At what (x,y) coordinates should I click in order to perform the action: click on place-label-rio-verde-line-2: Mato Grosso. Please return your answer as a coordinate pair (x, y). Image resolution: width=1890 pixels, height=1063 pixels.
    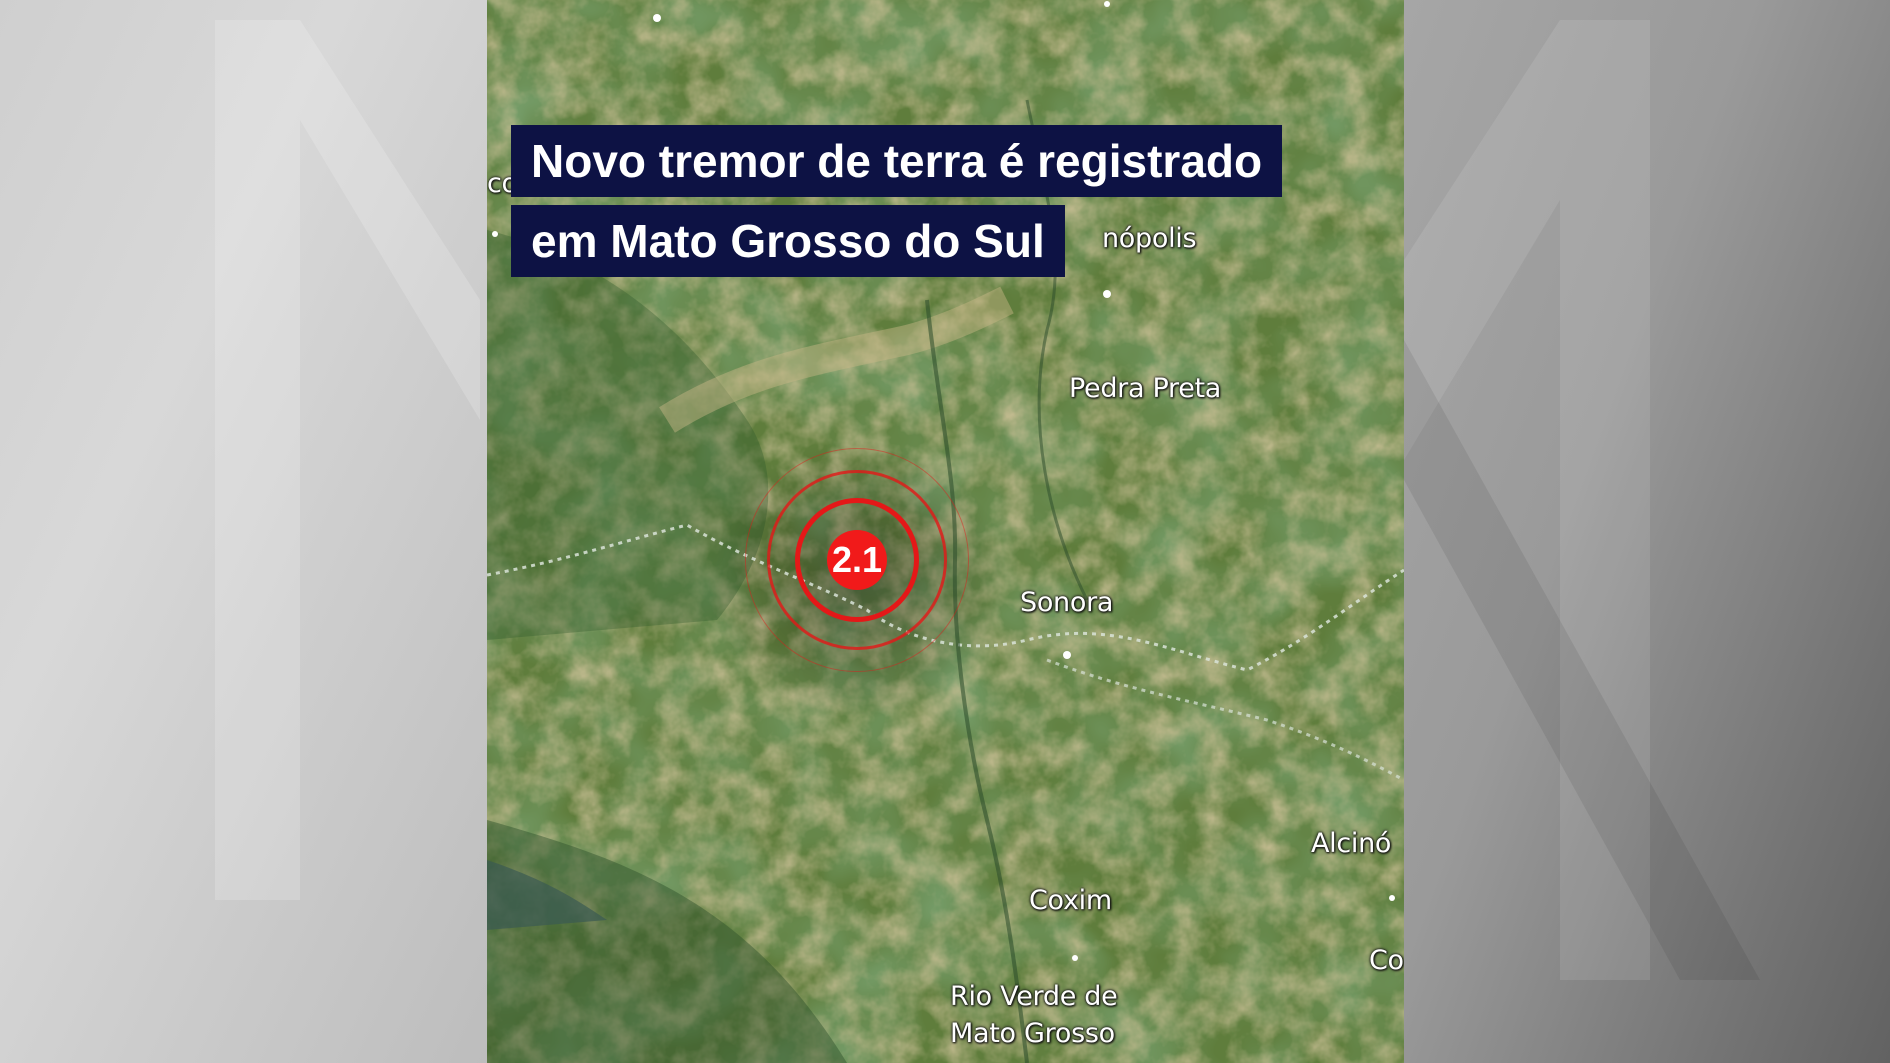
    Looking at the image, I should click on (1032, 1033).